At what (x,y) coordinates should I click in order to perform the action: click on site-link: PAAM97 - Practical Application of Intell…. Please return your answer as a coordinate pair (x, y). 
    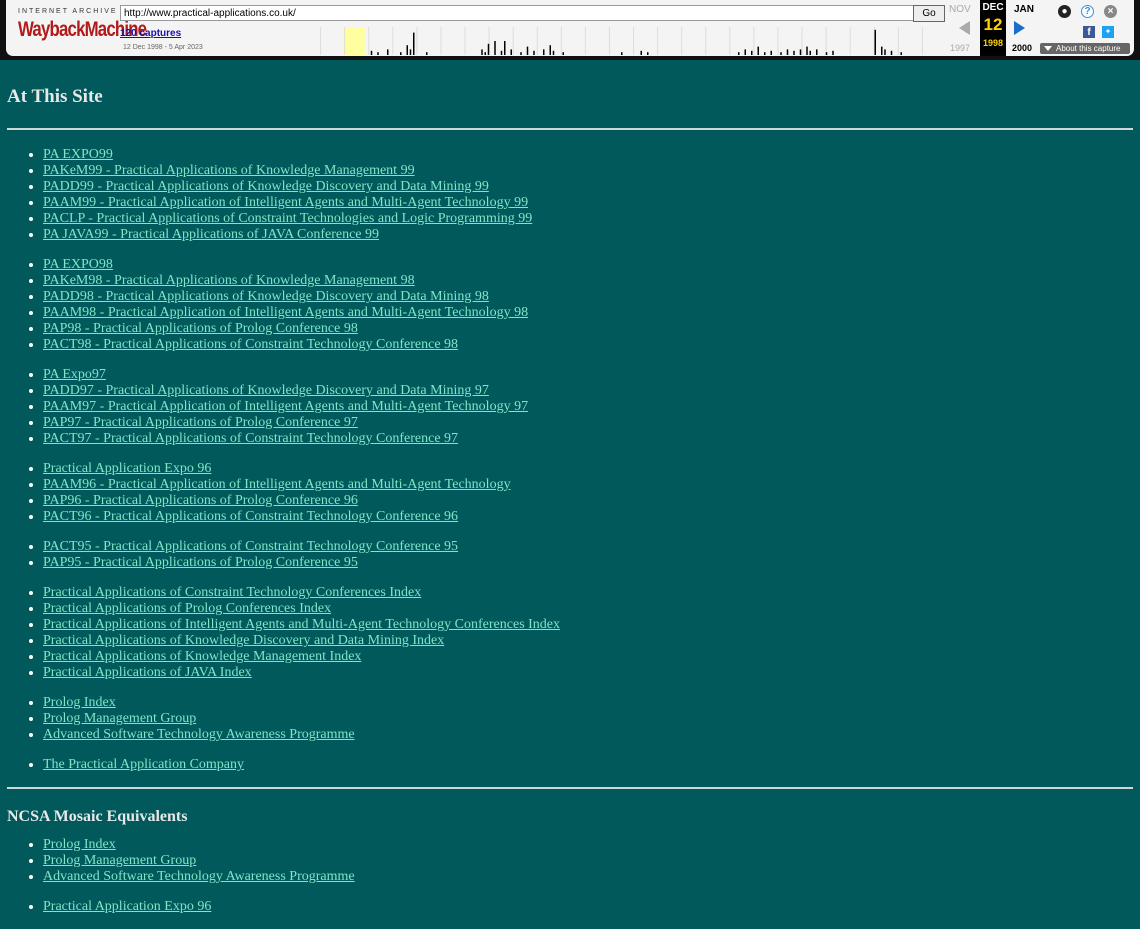
    Looking at the image, I should click on (285, 406).